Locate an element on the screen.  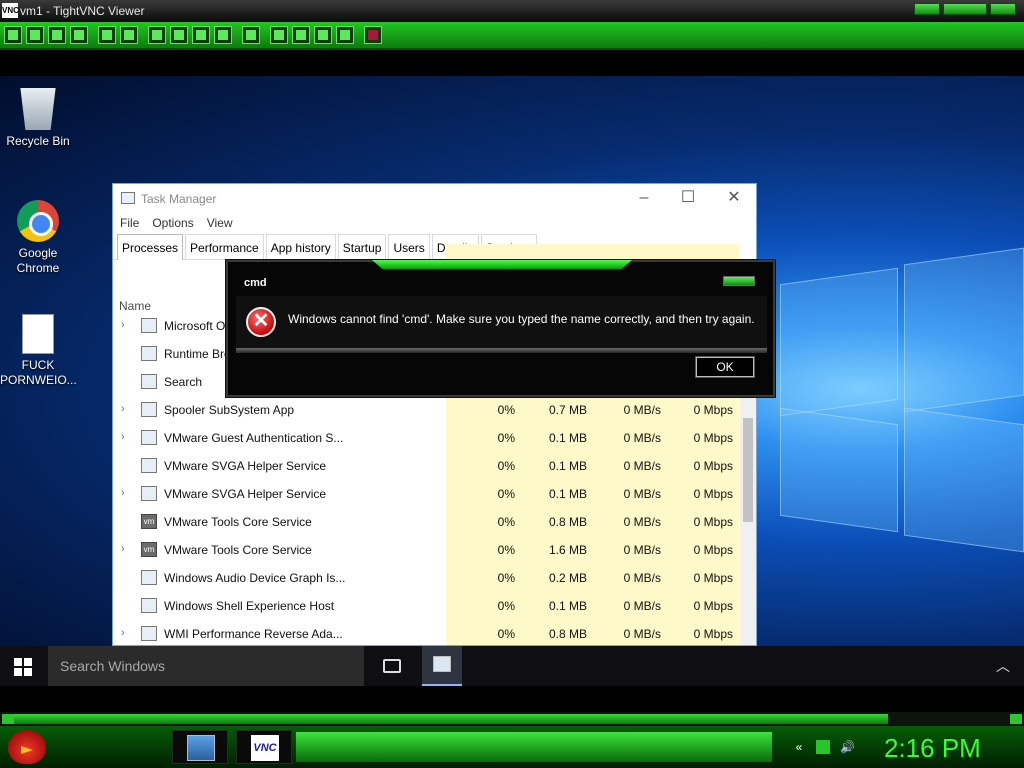
chrome-icon is located at coordinates (38, 221).